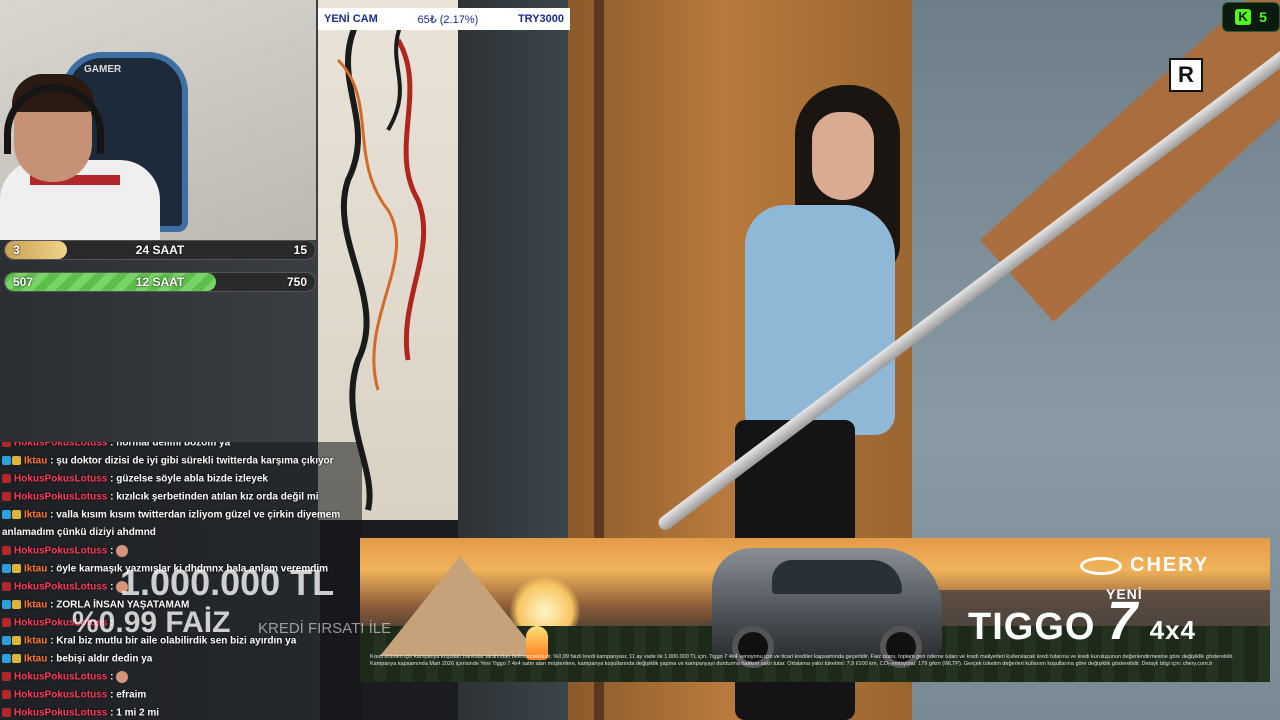  Describe the element at coordinates (138, 713) in the screenshot. I see `chat-text: 1 mi 2 mi` at that location.